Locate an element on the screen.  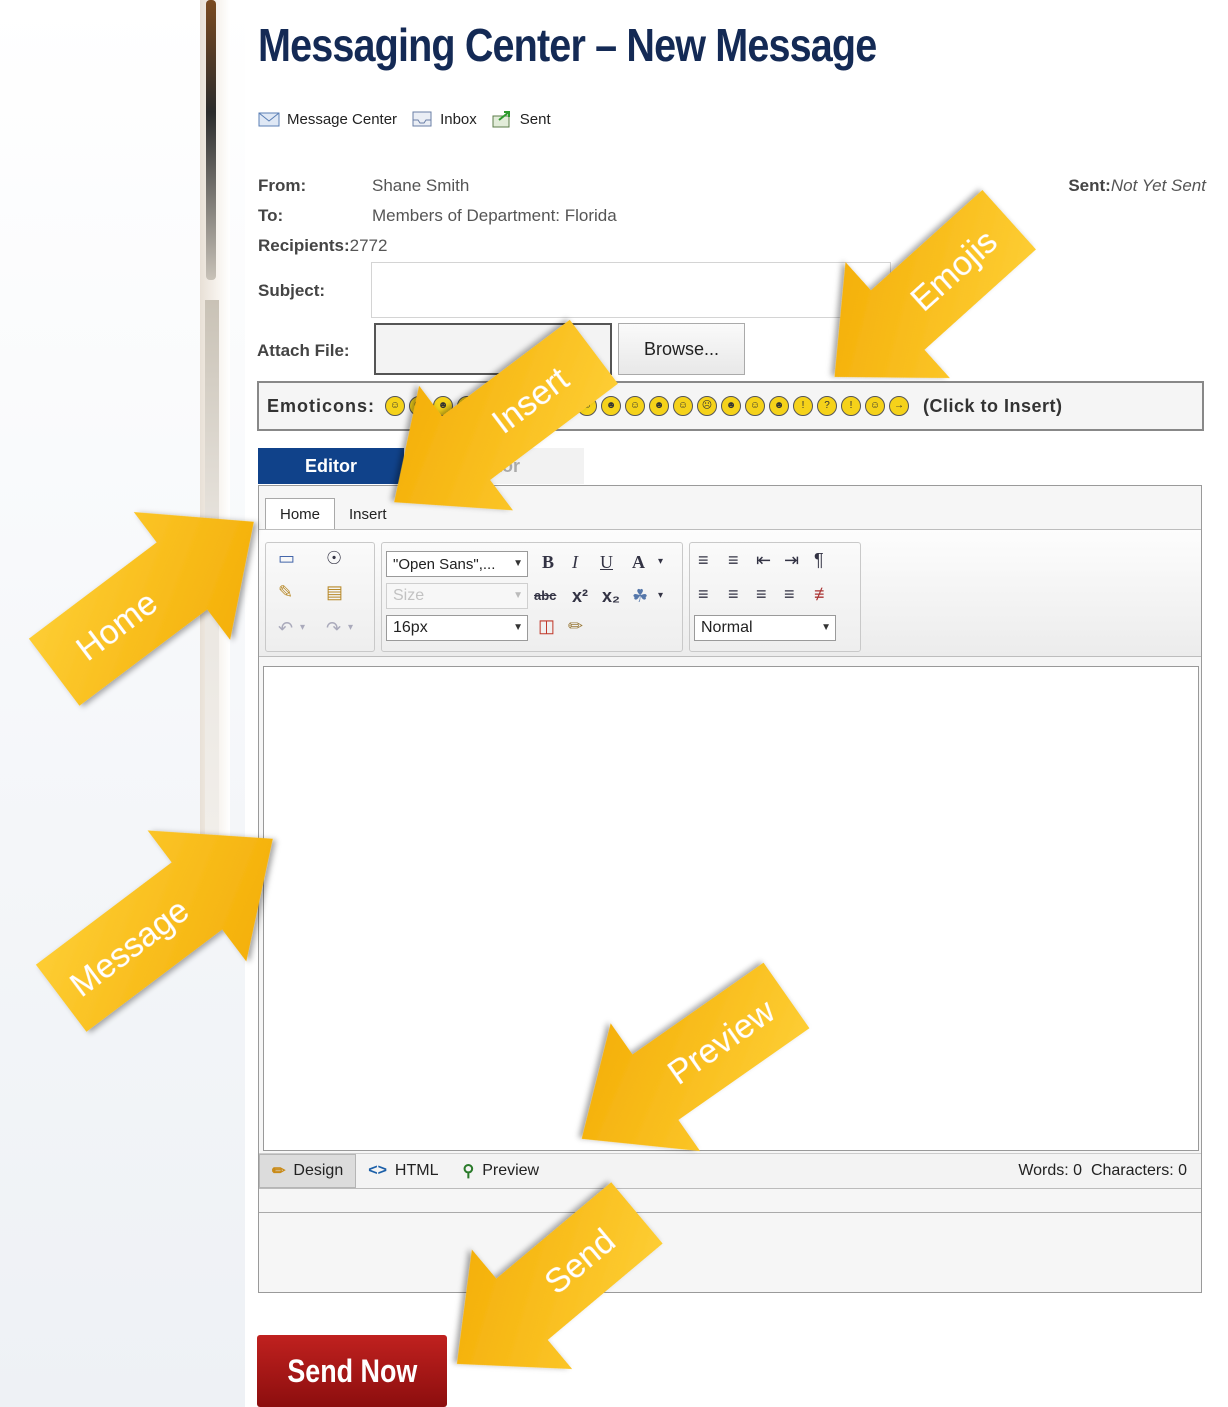
nav-inbox: Inbox is located at coordinates (444, 119).